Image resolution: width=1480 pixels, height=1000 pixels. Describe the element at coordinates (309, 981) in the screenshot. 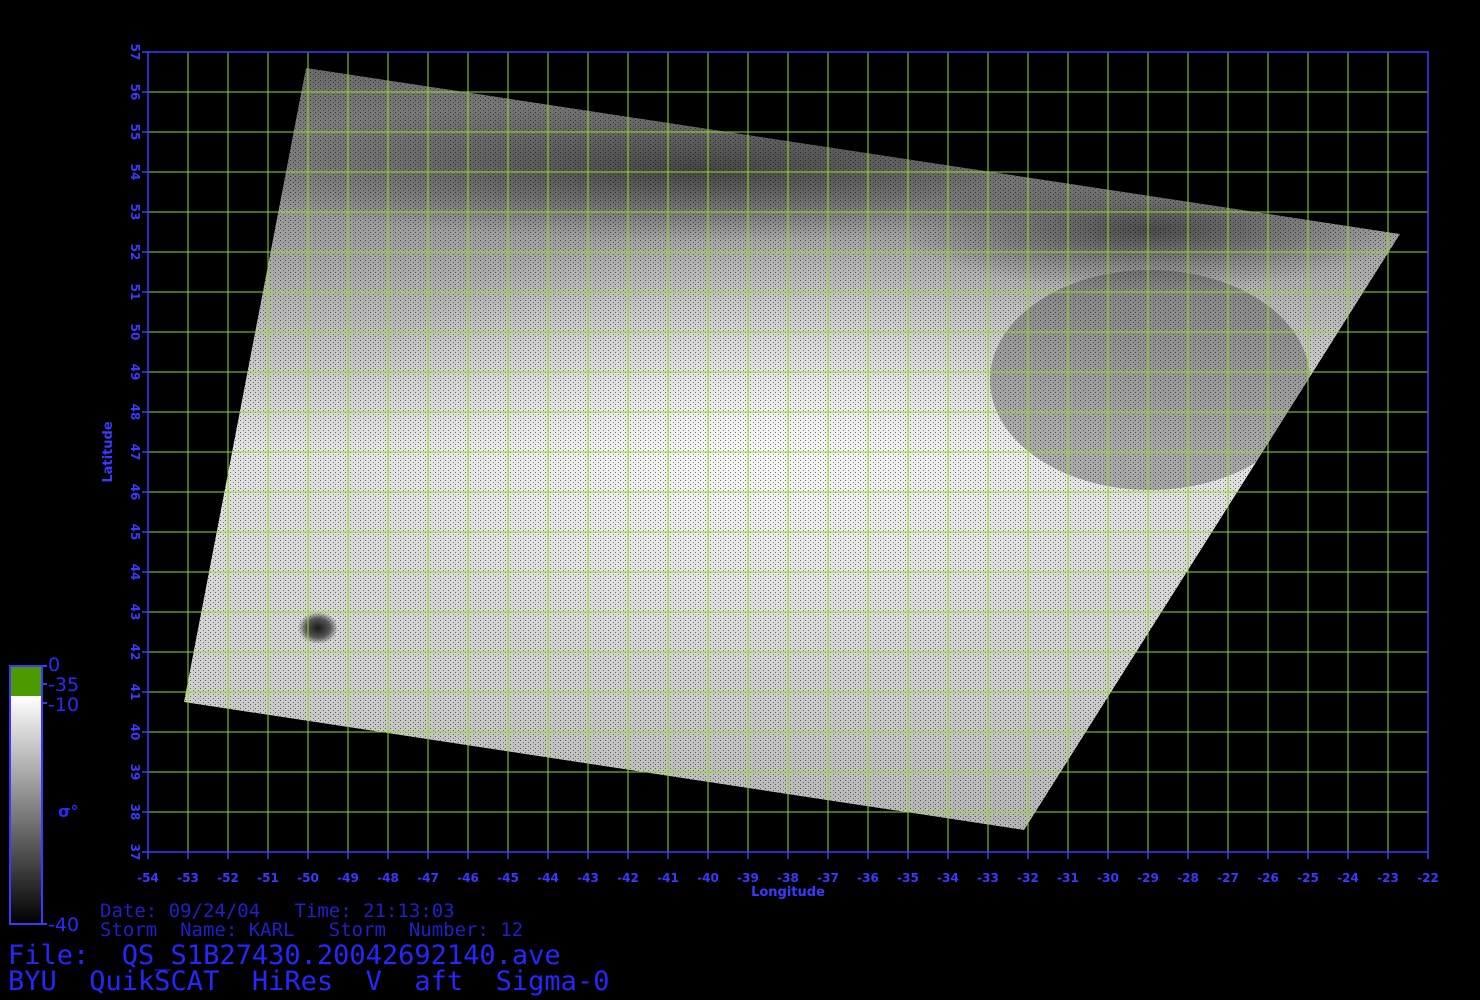

I see `product-title-line: BYU QuikSCAT HiRes V aft Sigma-0` at that location.